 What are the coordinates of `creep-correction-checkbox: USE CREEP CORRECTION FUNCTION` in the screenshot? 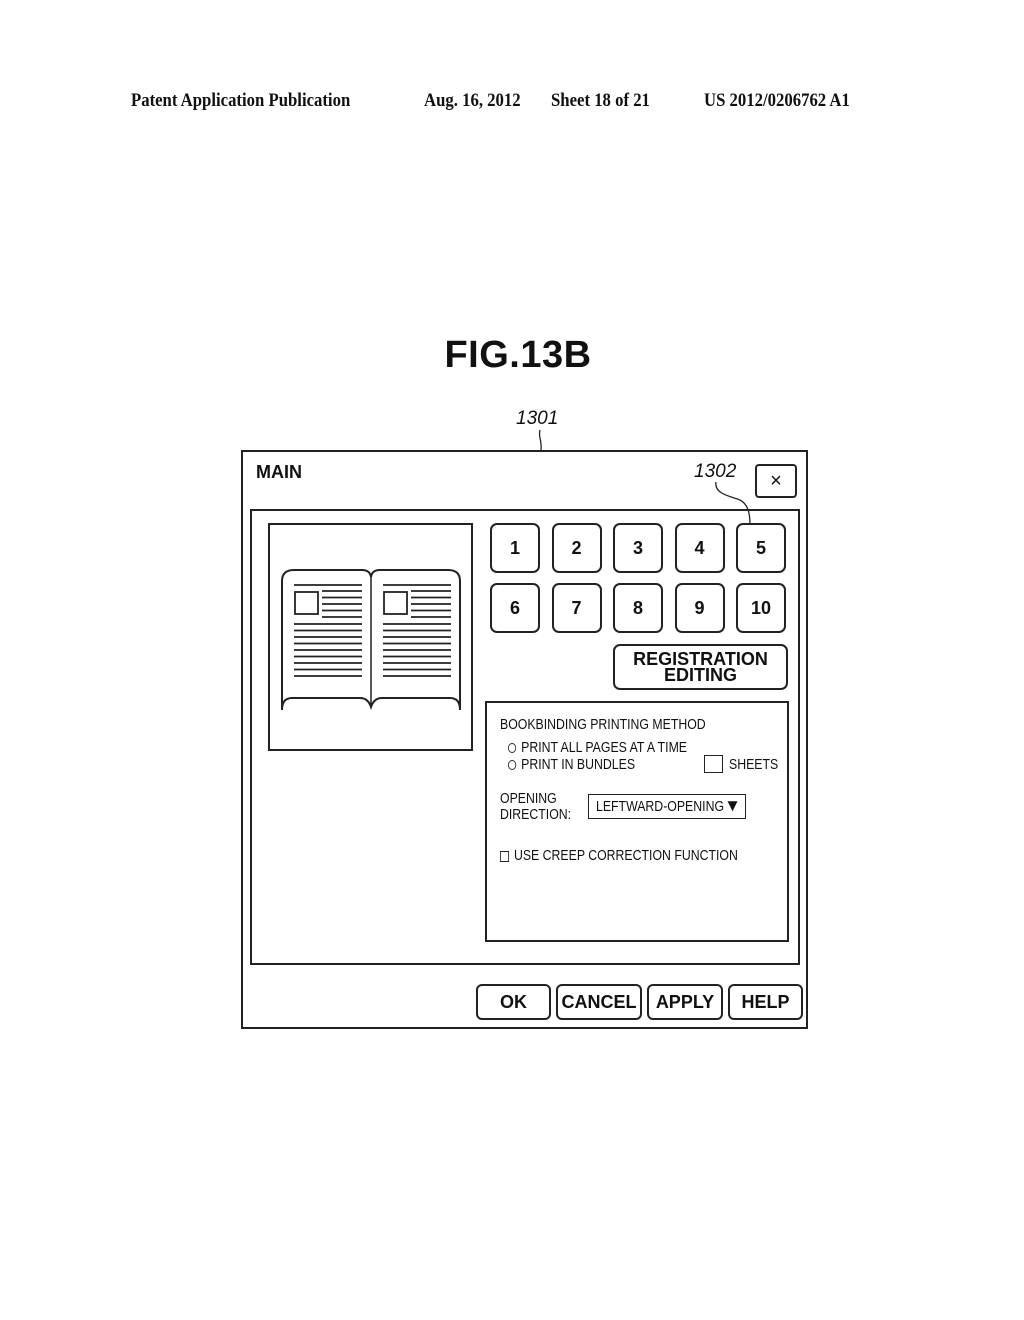 It's located at (645, 855).